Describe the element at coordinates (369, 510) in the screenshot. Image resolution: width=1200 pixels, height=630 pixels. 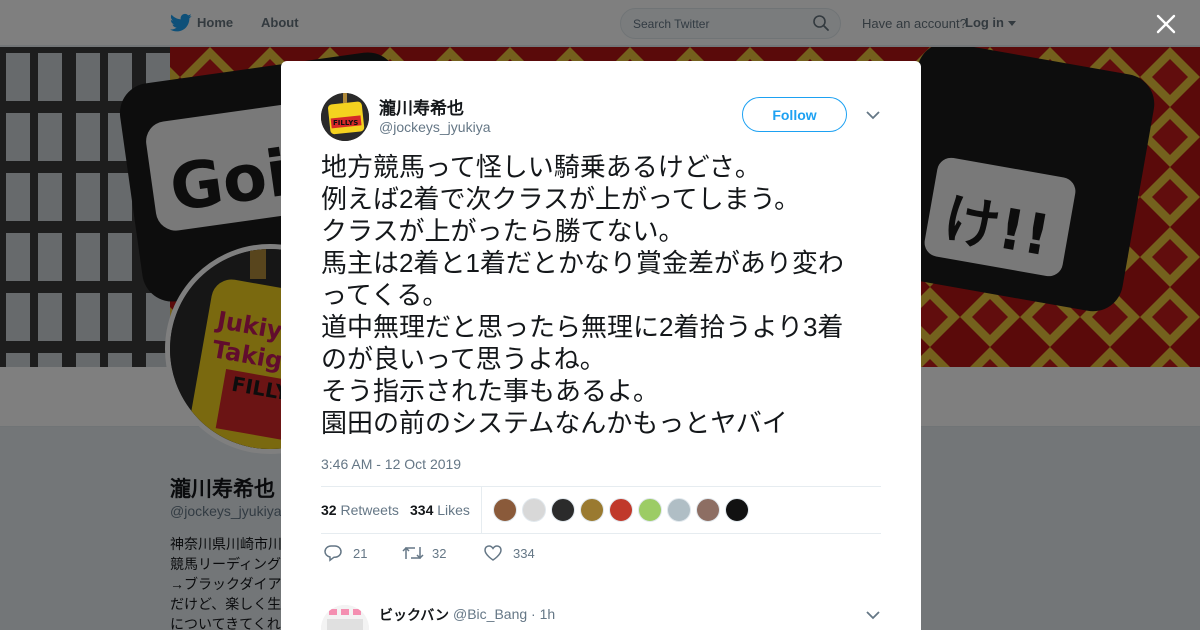
I see `retweets-label: Retweets` at that location.